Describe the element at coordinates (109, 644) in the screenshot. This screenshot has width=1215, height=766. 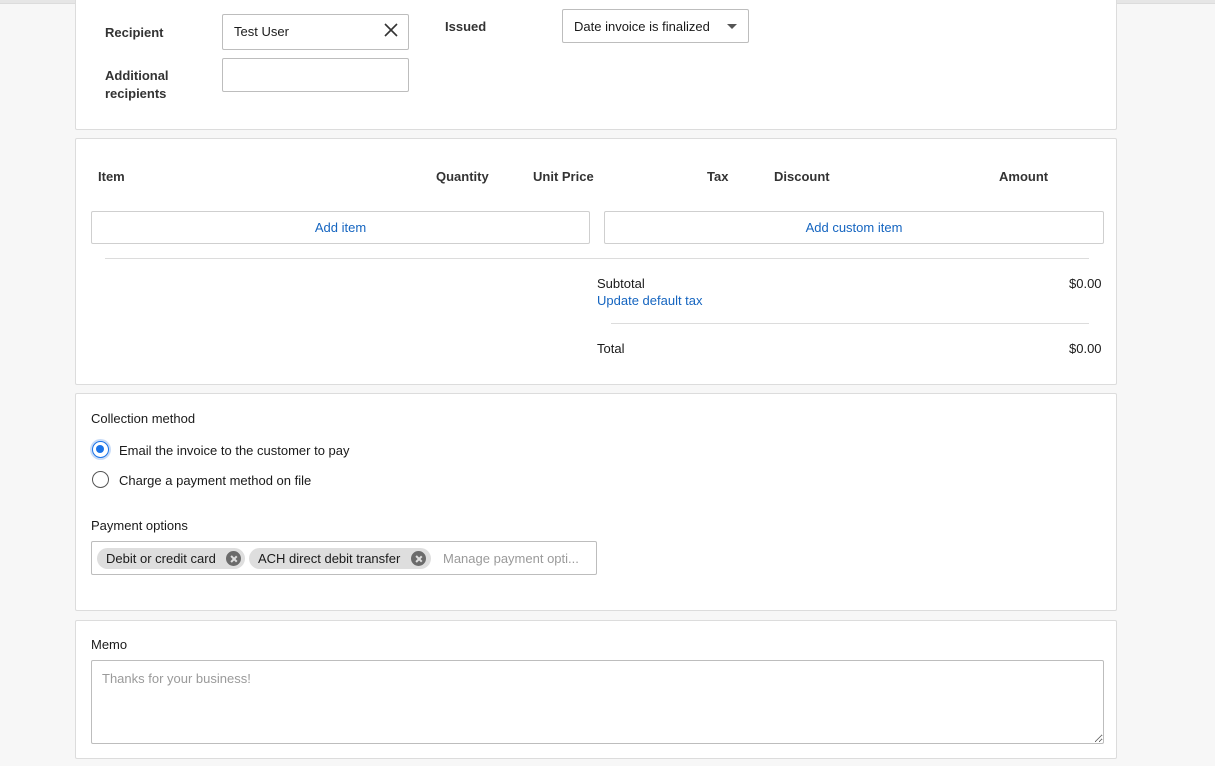
I see `memo-title: Memo` at that location.